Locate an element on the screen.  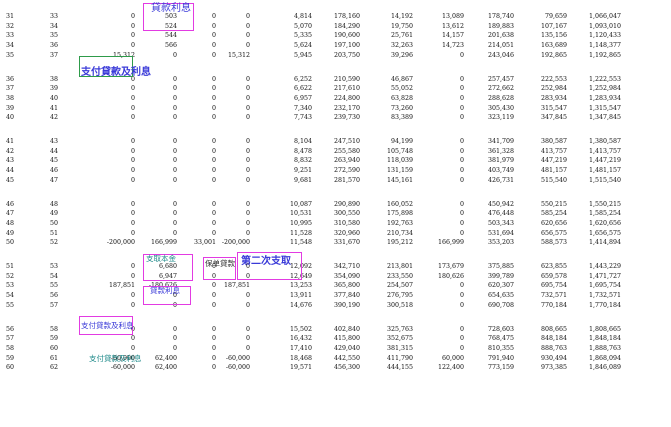
table-cell: 620,307 is located at coordinates (500, 286).